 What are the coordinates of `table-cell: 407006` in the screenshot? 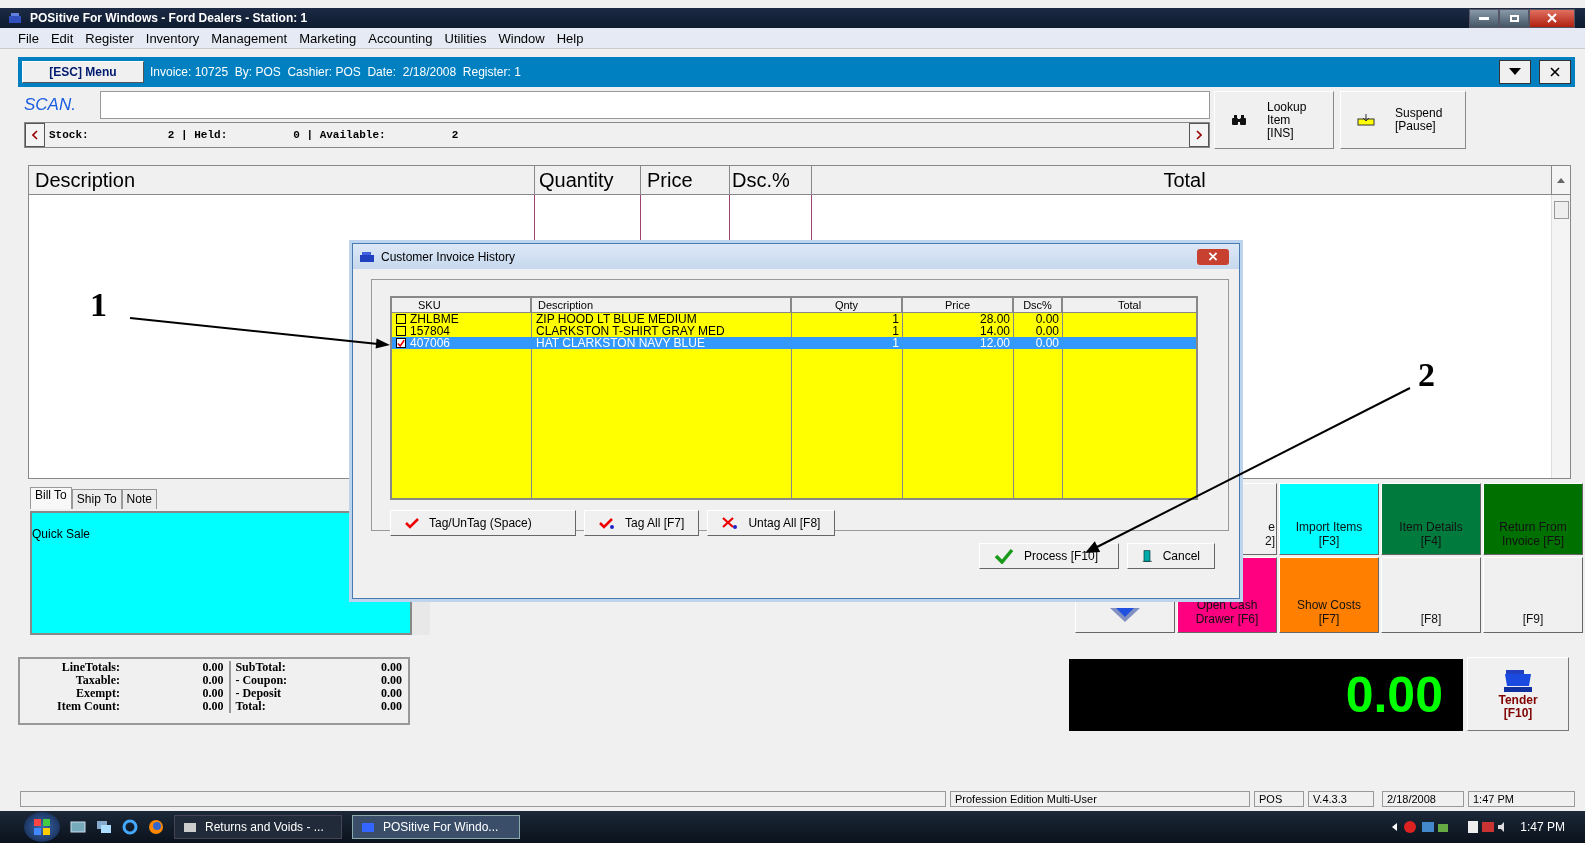 It's located at (430, 343).